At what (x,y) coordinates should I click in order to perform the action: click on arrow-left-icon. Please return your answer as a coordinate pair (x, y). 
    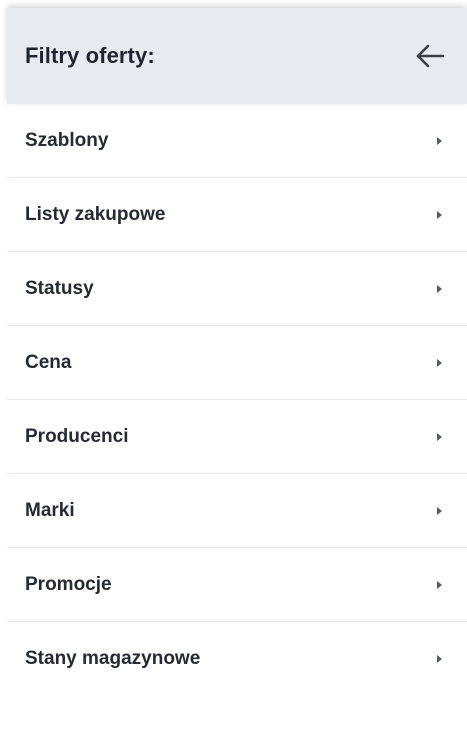
    Looking at the image, I should click on (430, 56).